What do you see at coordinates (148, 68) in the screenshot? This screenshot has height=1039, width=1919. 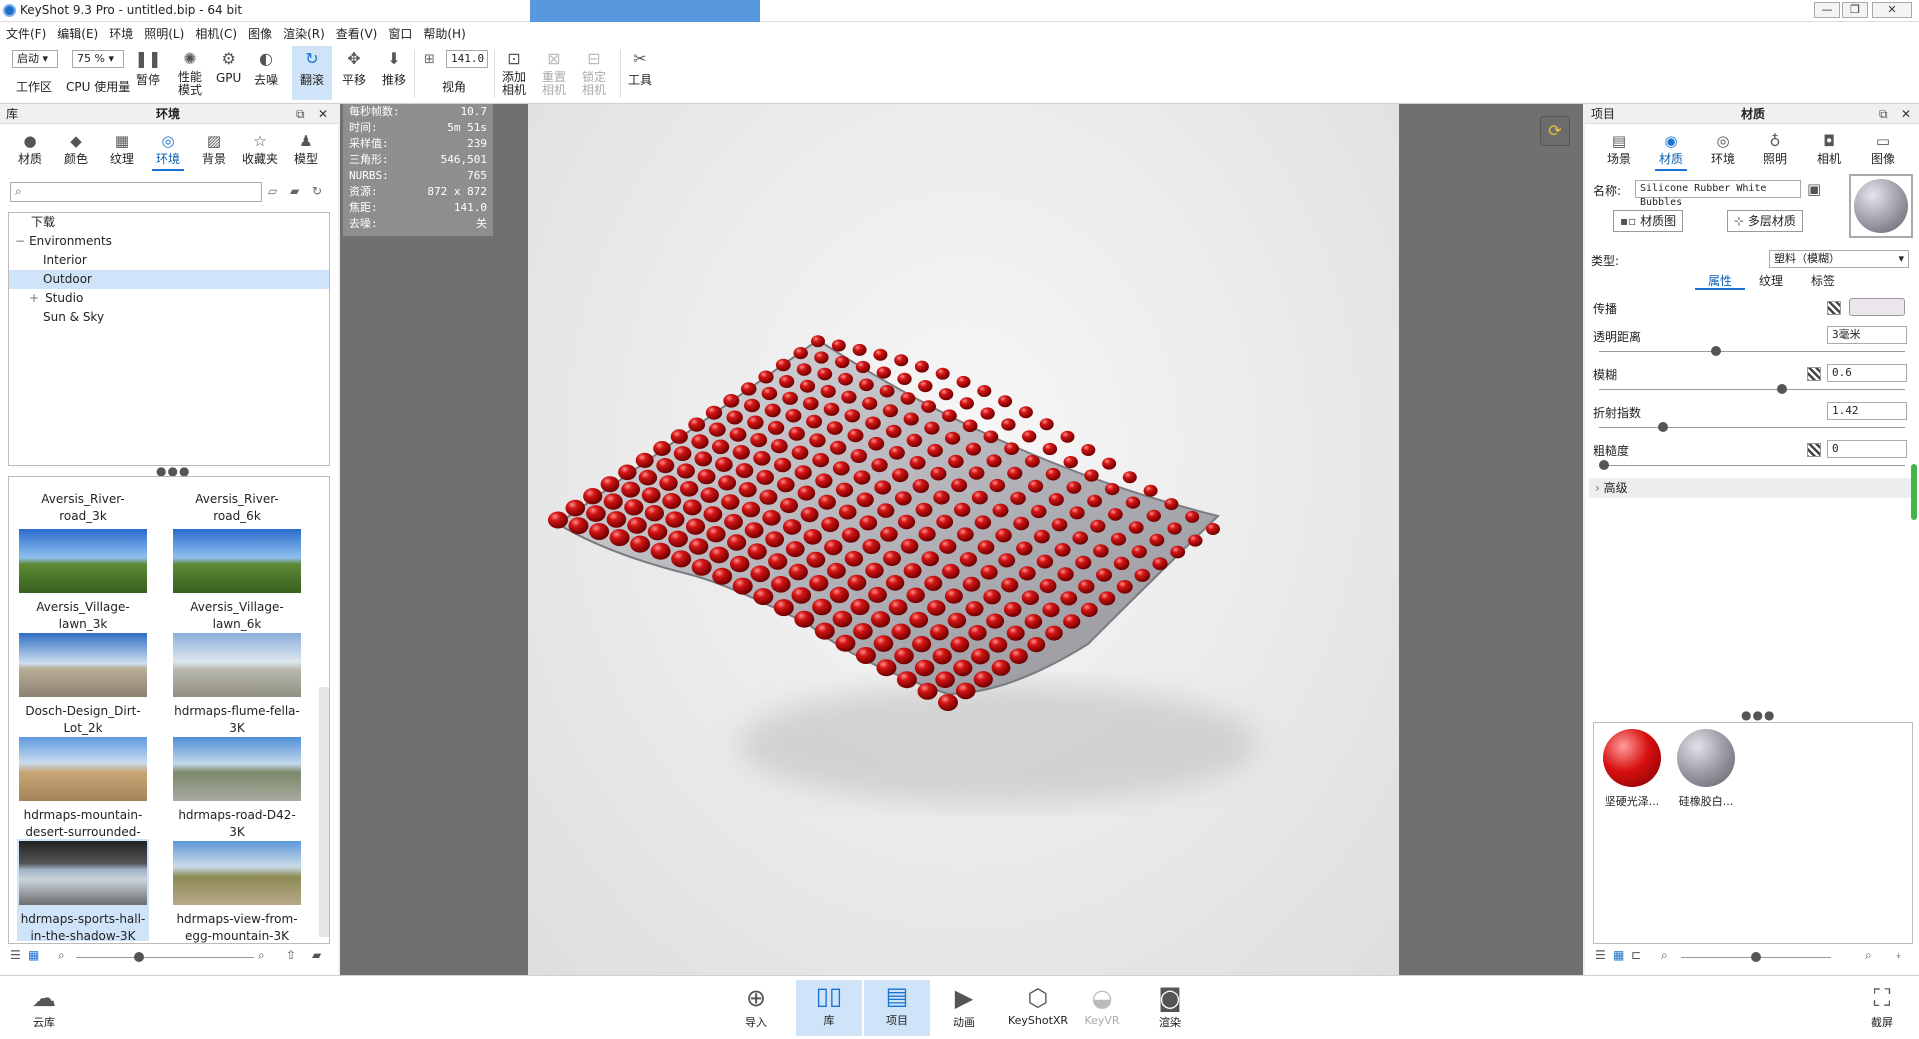 I see `pause-button: ❚❚ 暂停` at bounding box center [148, 68].